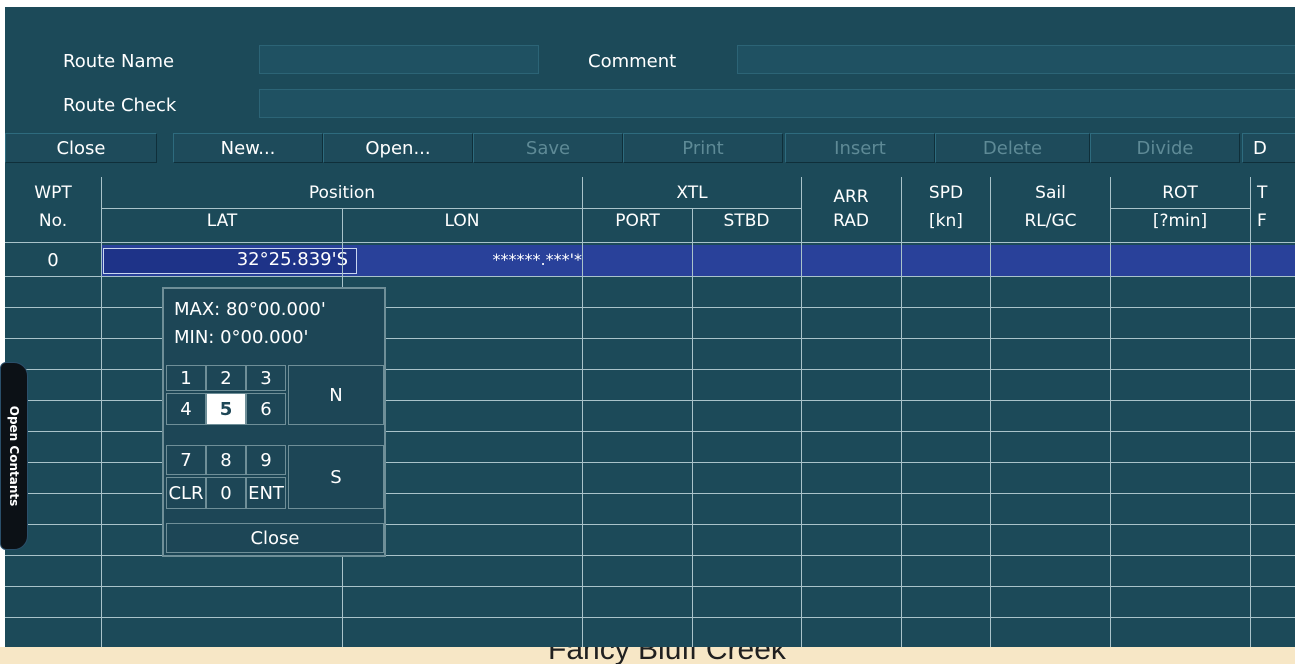  Describe the element at coordinates (746, 221) in the screenshot. I see `col-stbd-header: STBD` at that location.